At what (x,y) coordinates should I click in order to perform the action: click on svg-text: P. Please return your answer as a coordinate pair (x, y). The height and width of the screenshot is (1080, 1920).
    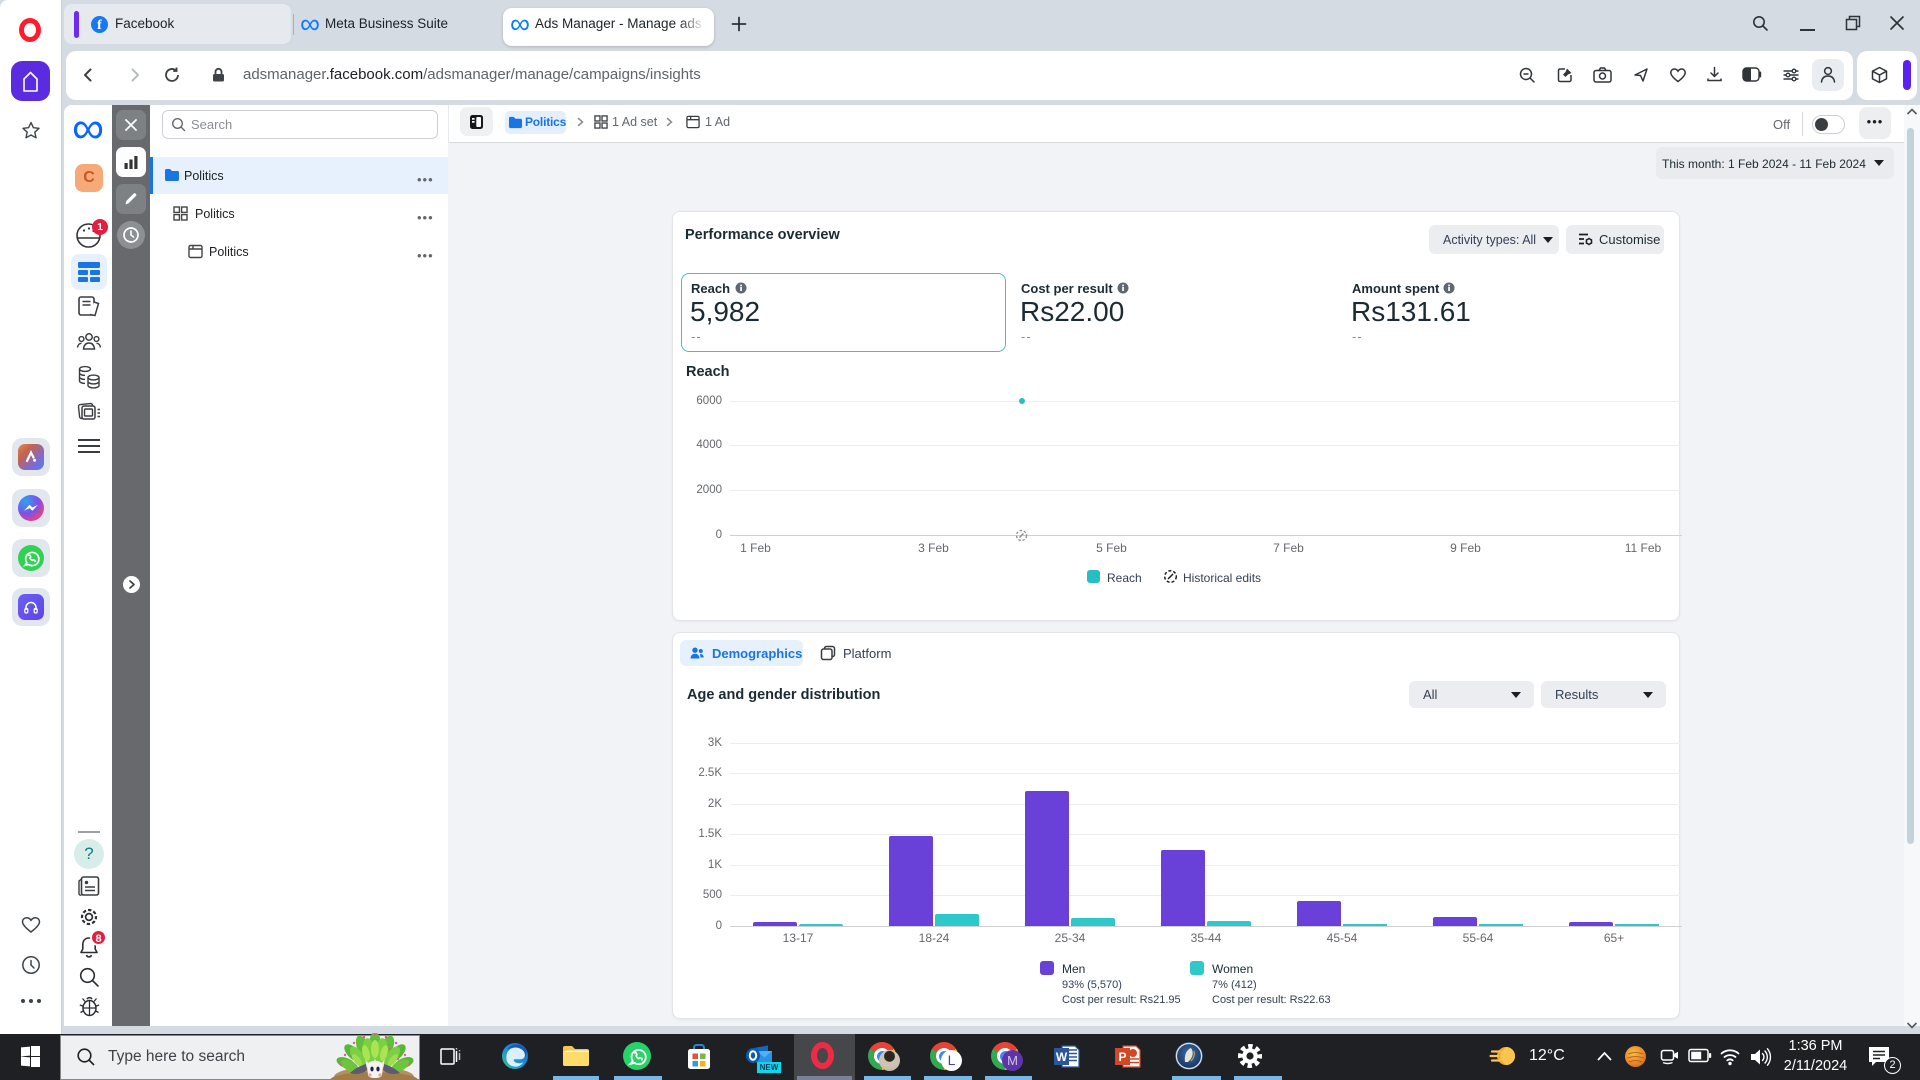
    Looking at the image, I should click on (1122, 1057).